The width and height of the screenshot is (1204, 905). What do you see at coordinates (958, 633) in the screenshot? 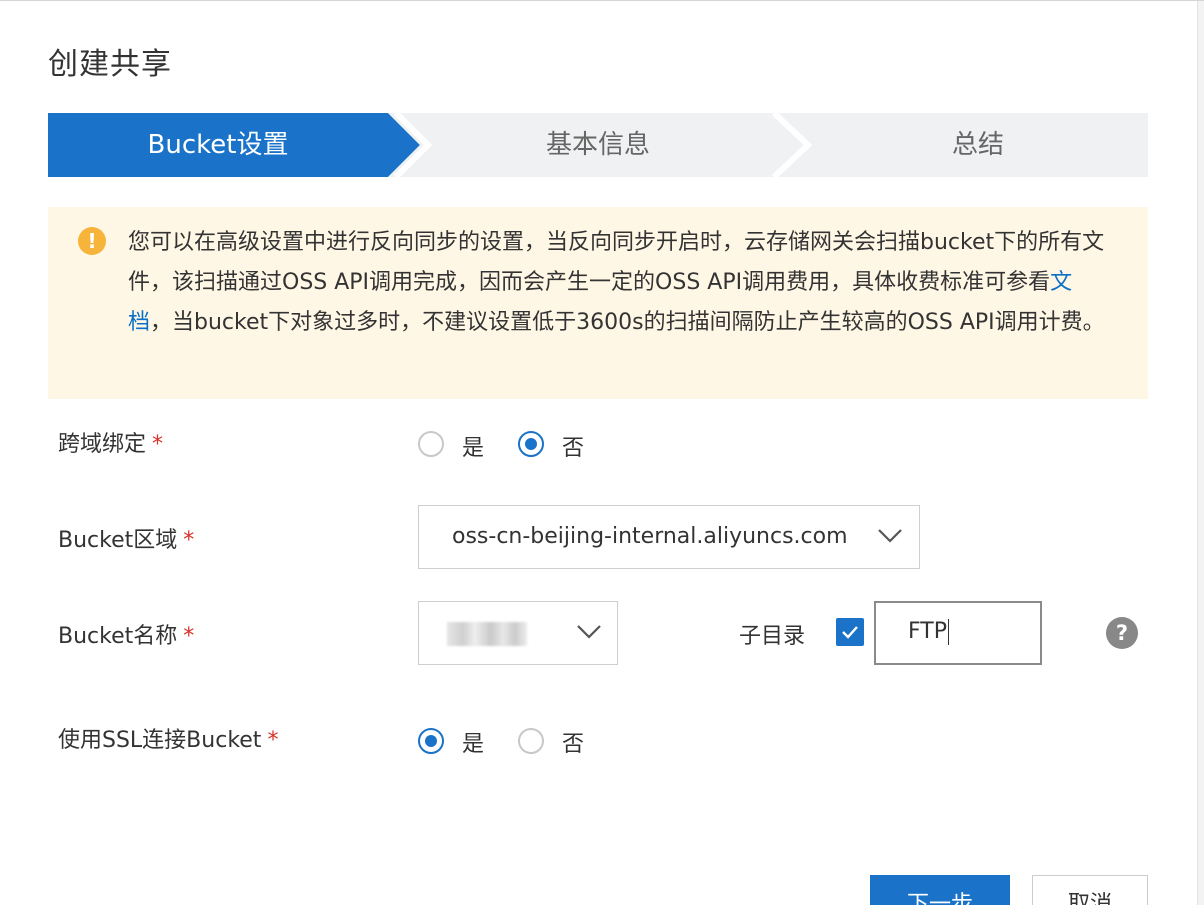
I see `subdir-input: FTP` at bounding box center [958, 633].